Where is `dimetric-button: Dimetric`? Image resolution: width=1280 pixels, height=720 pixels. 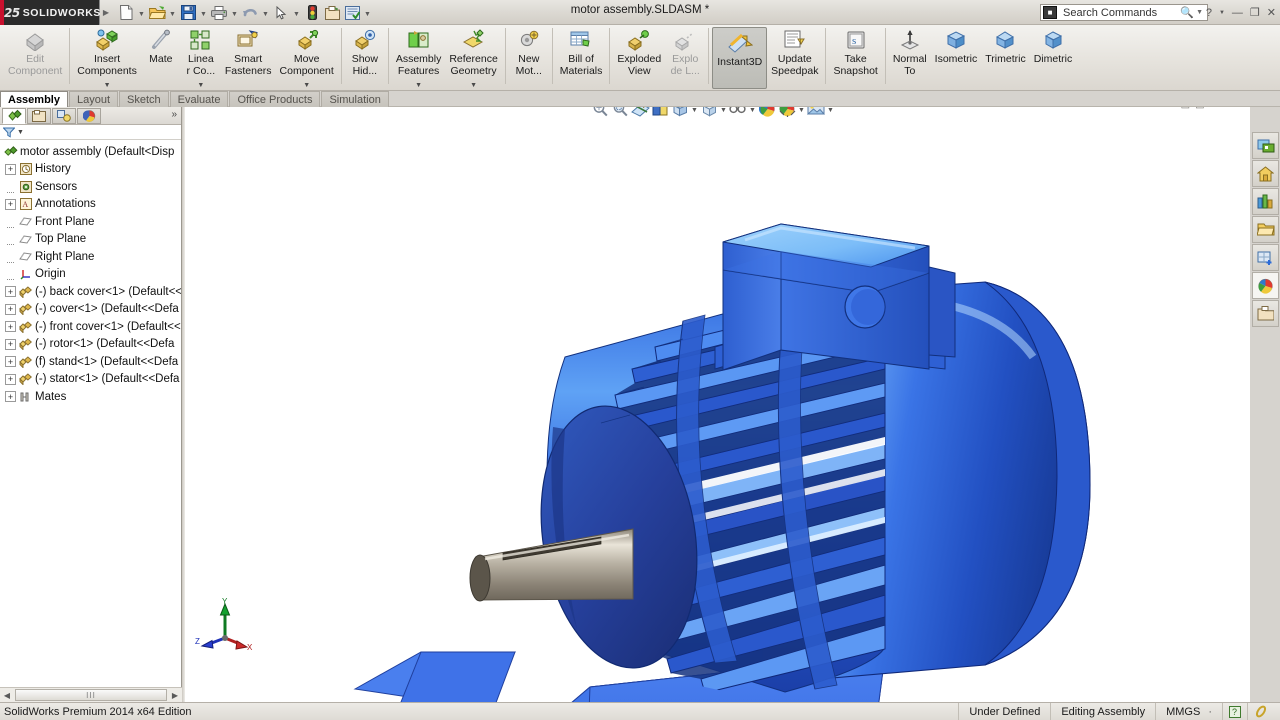
dimetric-button: Dimetric is located at coordinates (1053, 58).